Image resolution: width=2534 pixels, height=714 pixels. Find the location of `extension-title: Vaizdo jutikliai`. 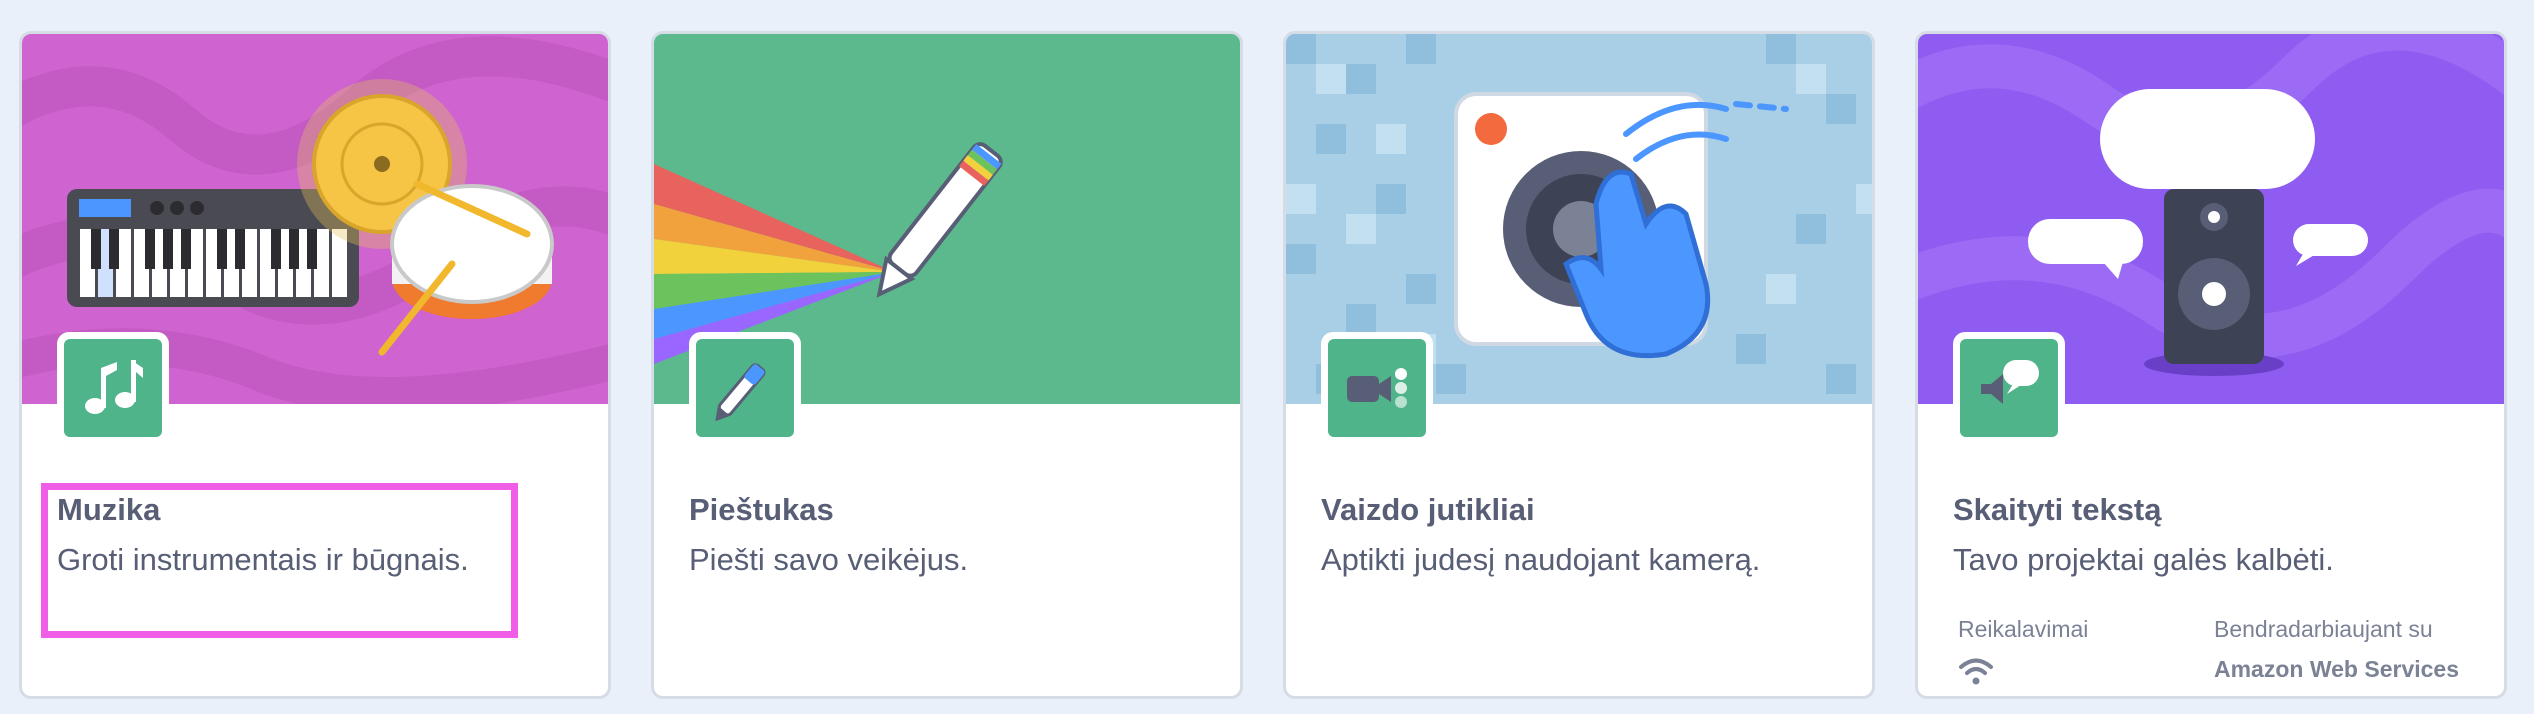

extension-title: Vaizdo jutikliai is located at coordinates (1428, 509).